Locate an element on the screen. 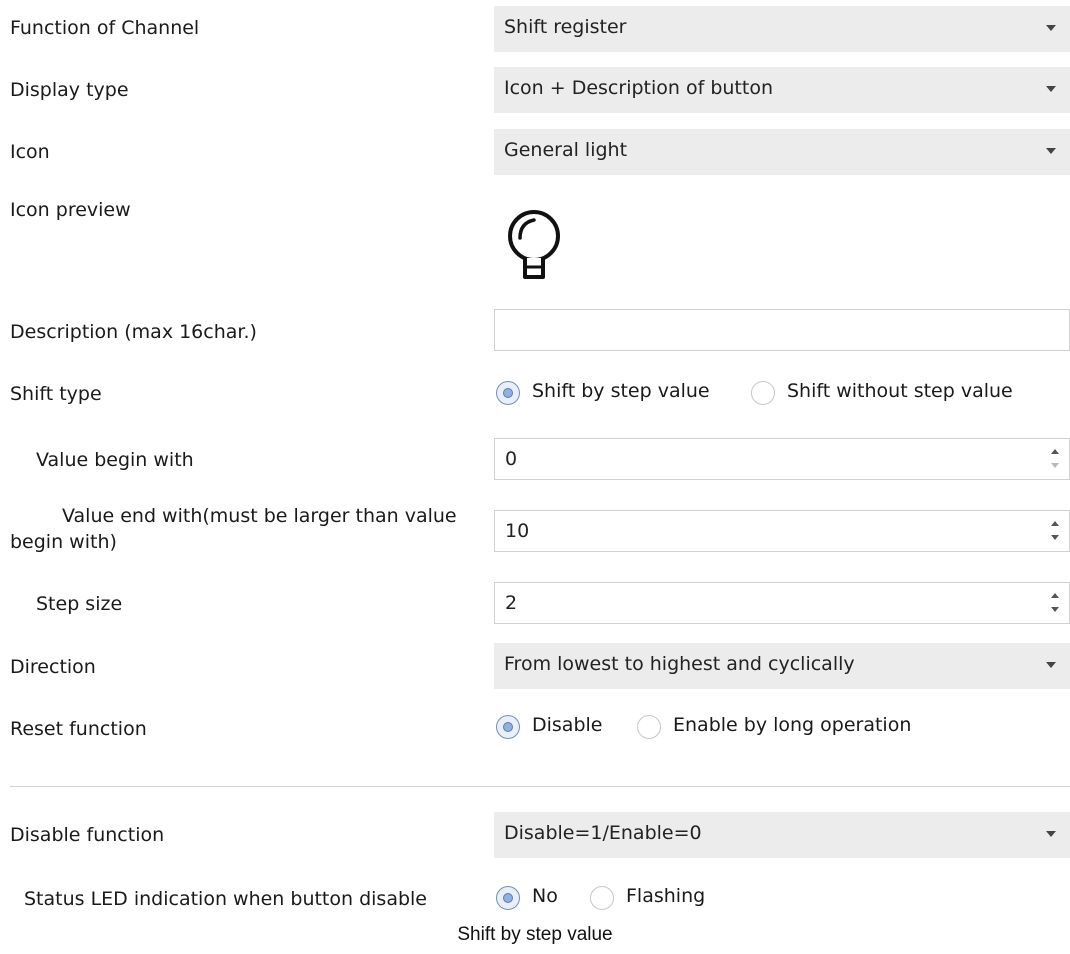 The width and height of the screenshot is (1070, 954). figure-caption: Shift by step value is located at coordinates (535, 934).